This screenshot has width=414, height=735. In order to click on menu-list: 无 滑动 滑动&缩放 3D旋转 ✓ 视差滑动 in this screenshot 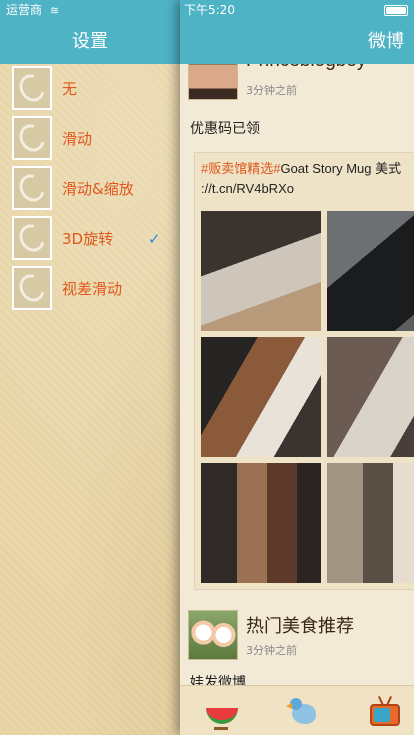, I will do `click(90, 189)`.